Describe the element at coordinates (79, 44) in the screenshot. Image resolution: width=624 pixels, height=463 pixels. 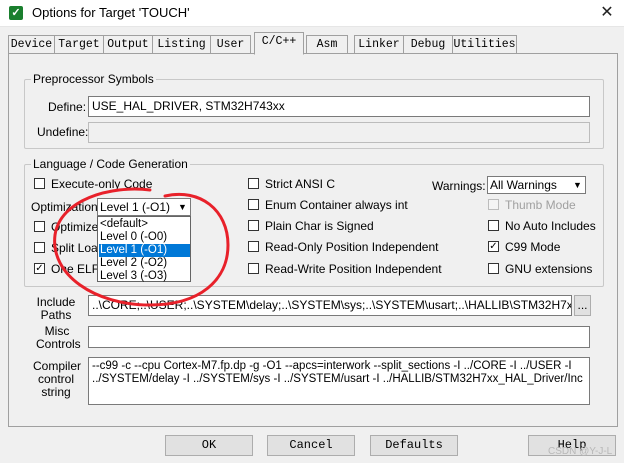
I see `tab-target: Target` at that location.